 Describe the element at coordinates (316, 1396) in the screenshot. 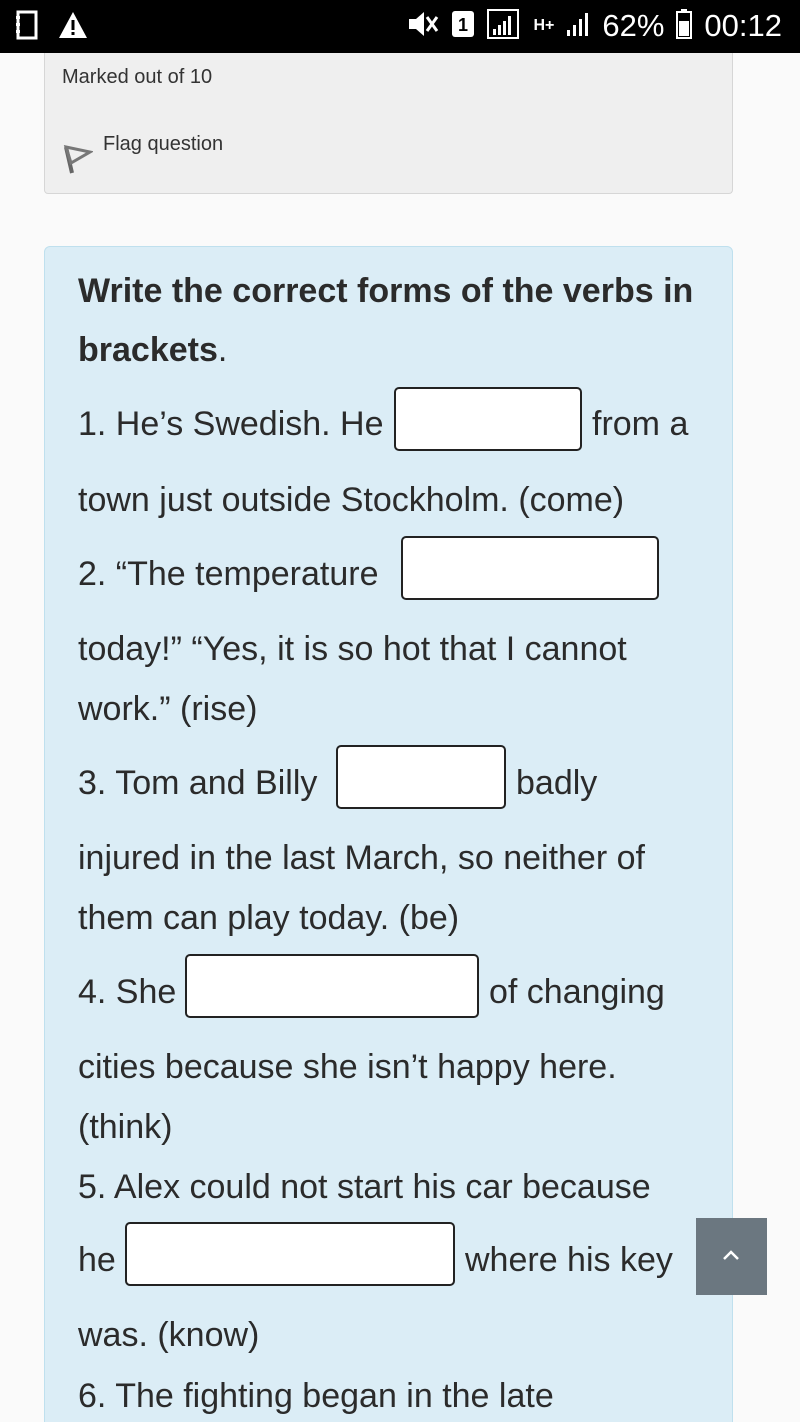

I see `item-6-before: 6. The fighting began in the late` at that location.